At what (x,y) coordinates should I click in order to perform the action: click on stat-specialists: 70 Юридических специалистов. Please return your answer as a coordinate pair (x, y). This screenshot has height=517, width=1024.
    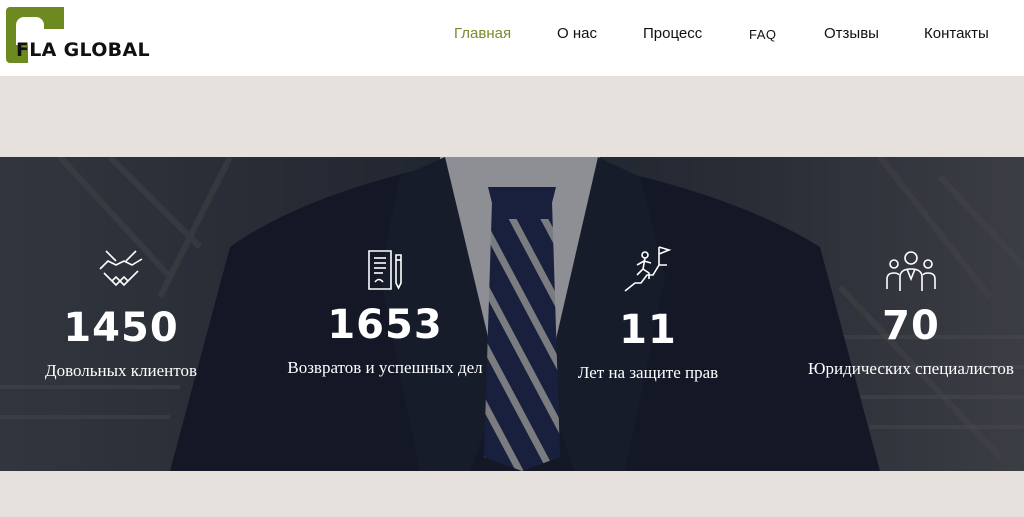
    Looking at the image, I should click on (911, 314).